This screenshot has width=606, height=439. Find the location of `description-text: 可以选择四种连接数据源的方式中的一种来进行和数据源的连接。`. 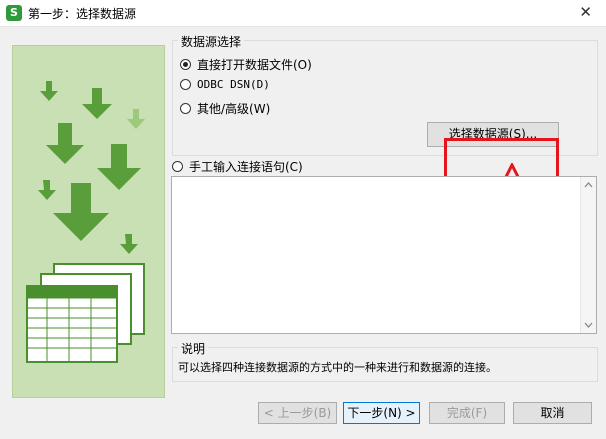

description-text: 可以选择四种连接数据源的方式中的一种来进行和数据源的连接。 is located at coordinates (337, 367).